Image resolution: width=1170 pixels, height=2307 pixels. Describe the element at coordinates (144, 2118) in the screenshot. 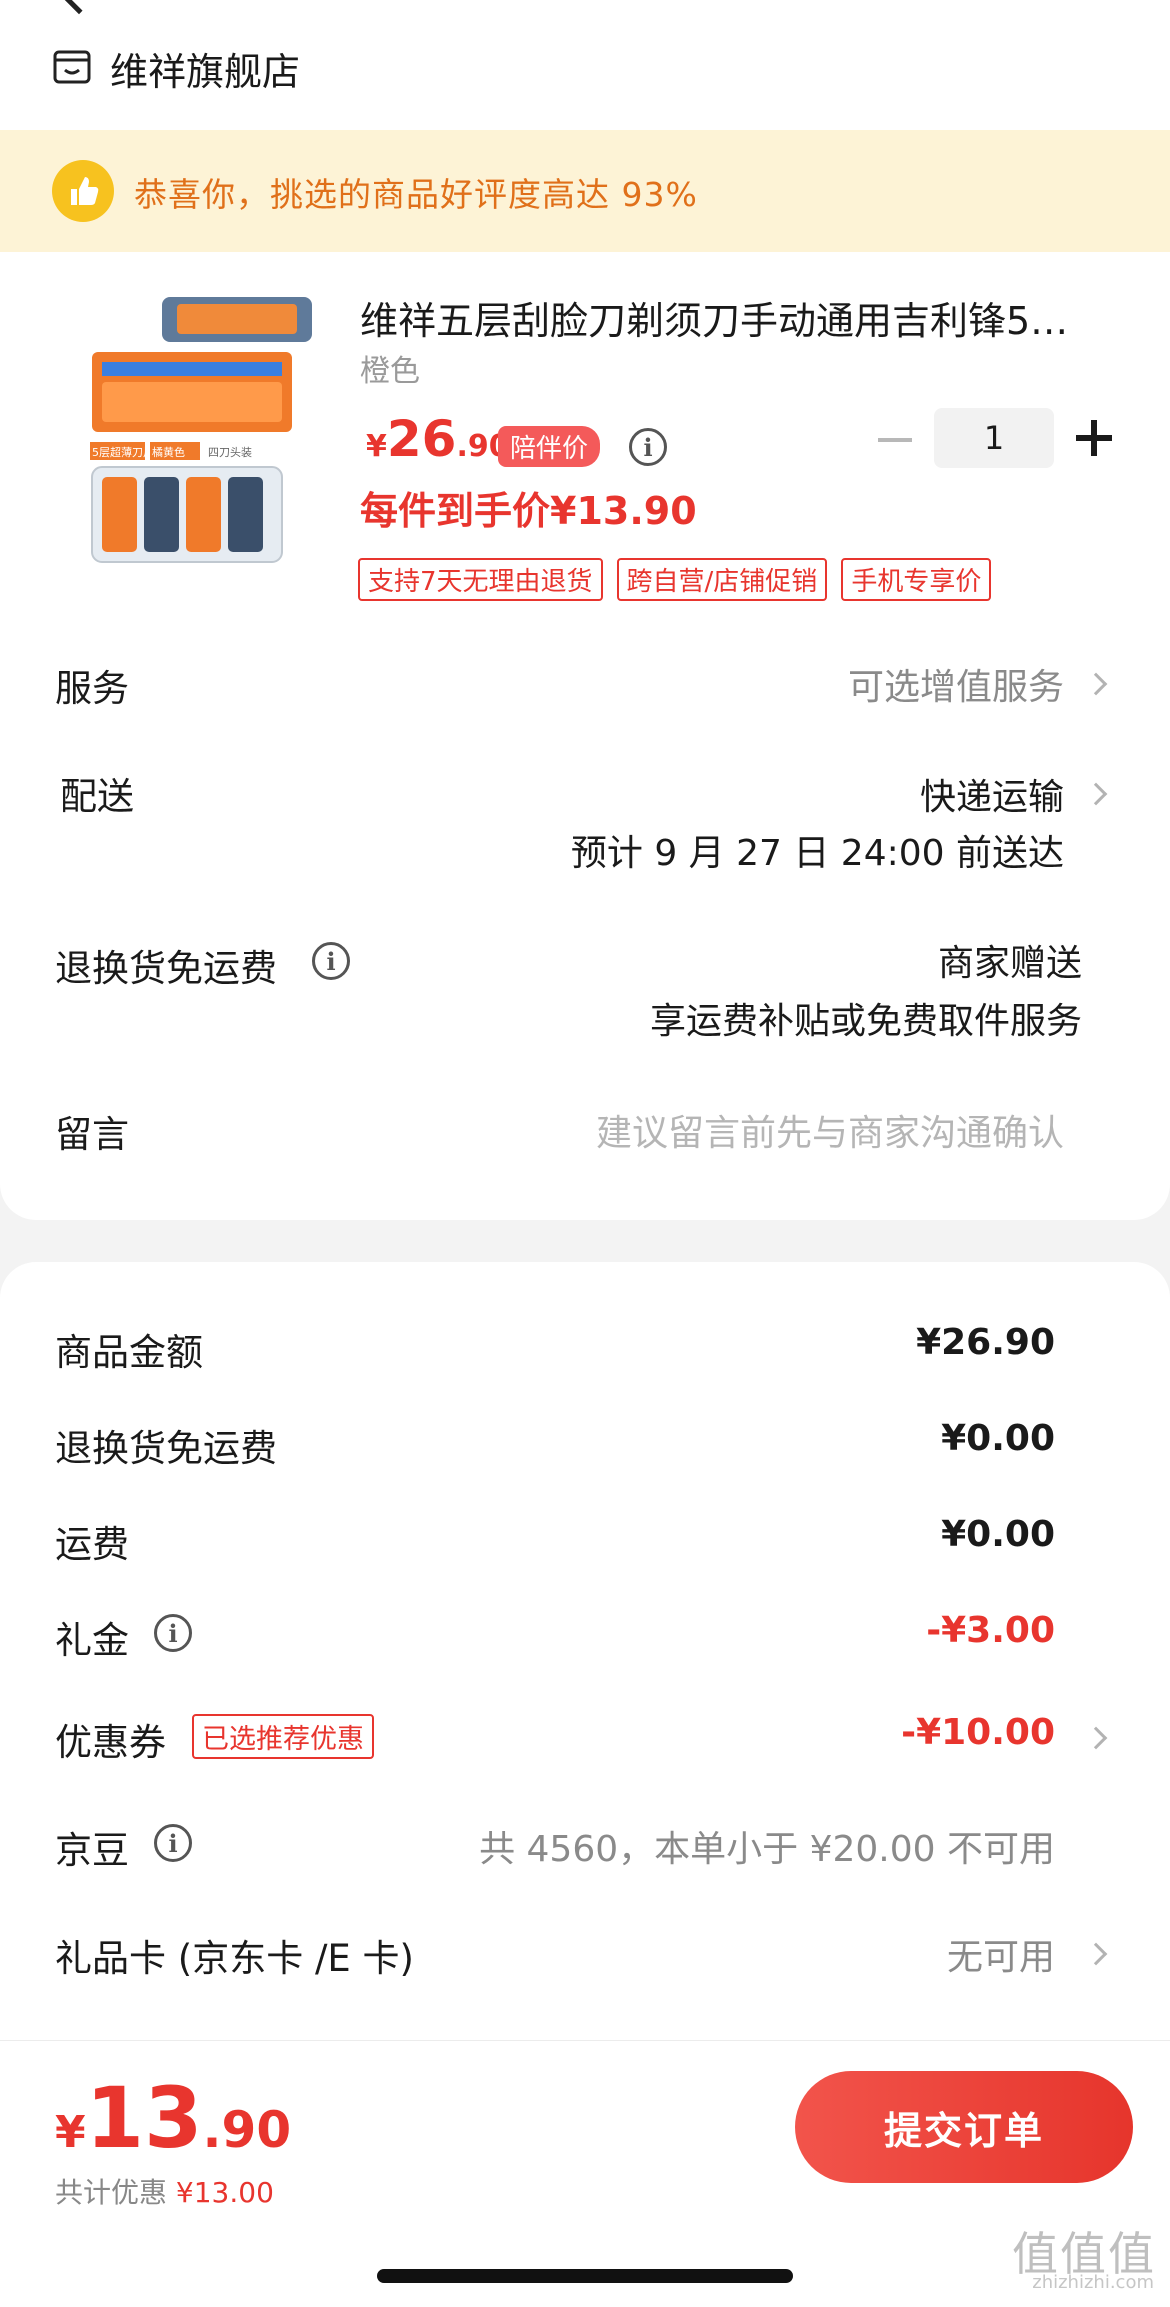

I see `total-integer: 13` at that location.